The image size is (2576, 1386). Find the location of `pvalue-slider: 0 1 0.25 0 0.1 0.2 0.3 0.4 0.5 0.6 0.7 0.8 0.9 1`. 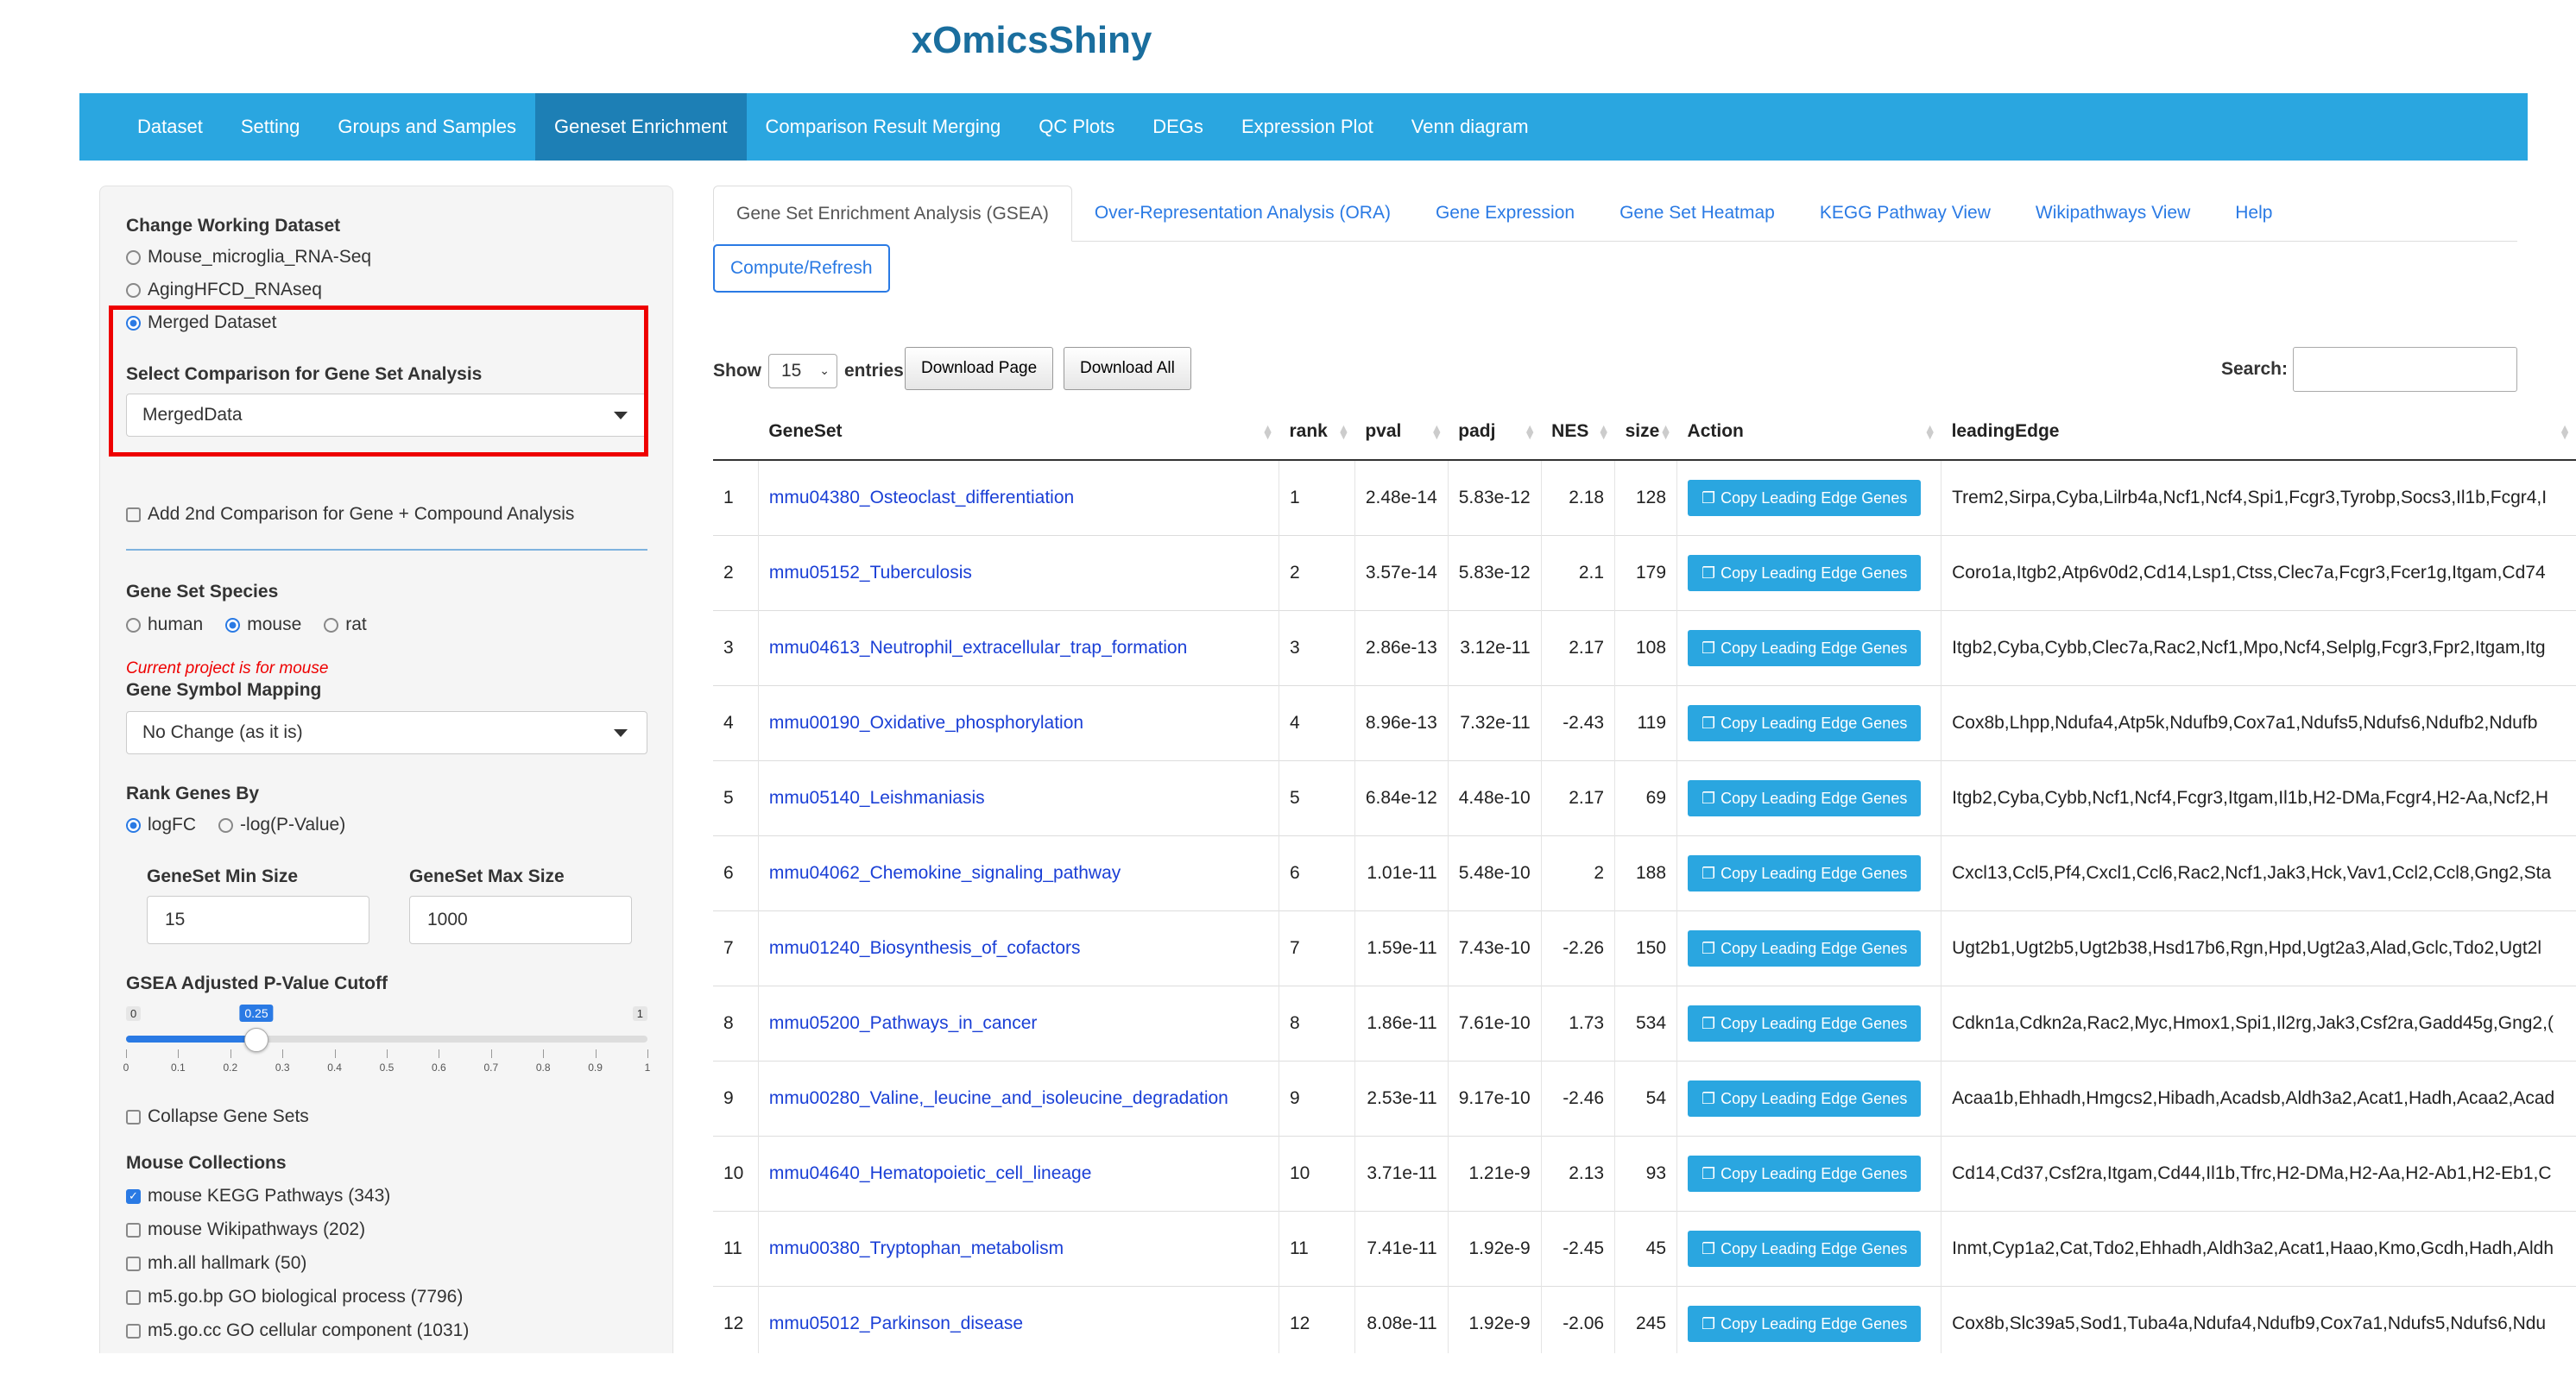

pvalue-slider: 0 1 0.25 0 0.1 0.2 0.3 0.4 0.5 0.6 0.7 0.8 0.9 1 is located at coordinates (386, 1042).